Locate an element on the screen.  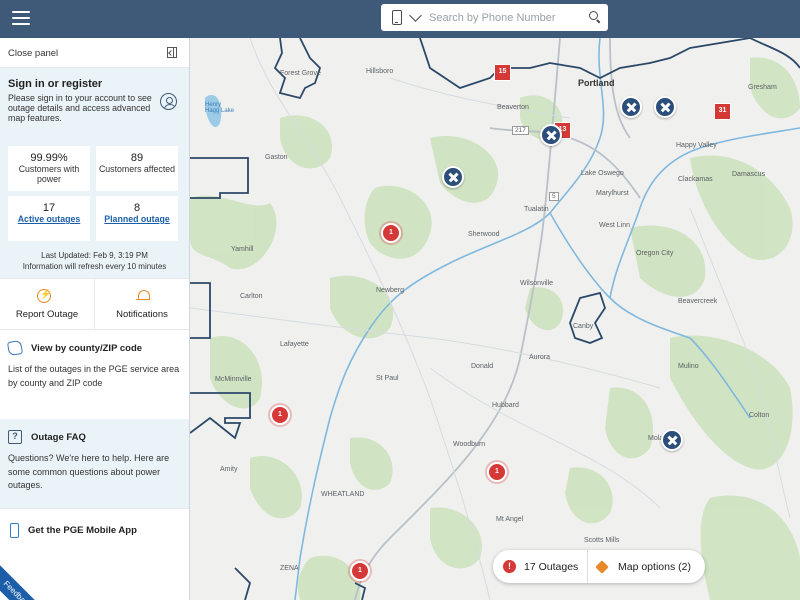
hamburger-menu-icon is located at coordinates (21, 18).